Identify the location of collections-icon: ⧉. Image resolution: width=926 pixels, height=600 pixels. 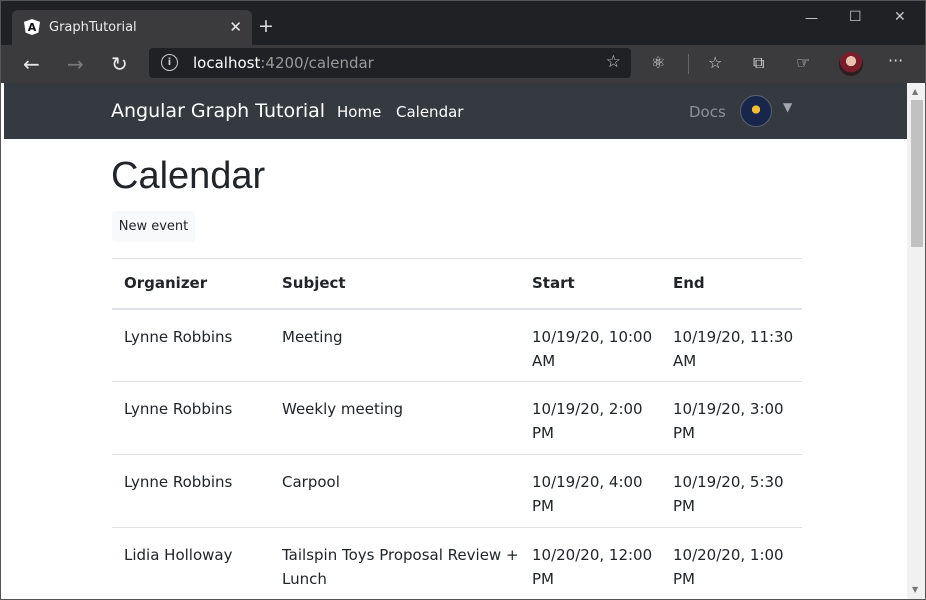
(758, 63).